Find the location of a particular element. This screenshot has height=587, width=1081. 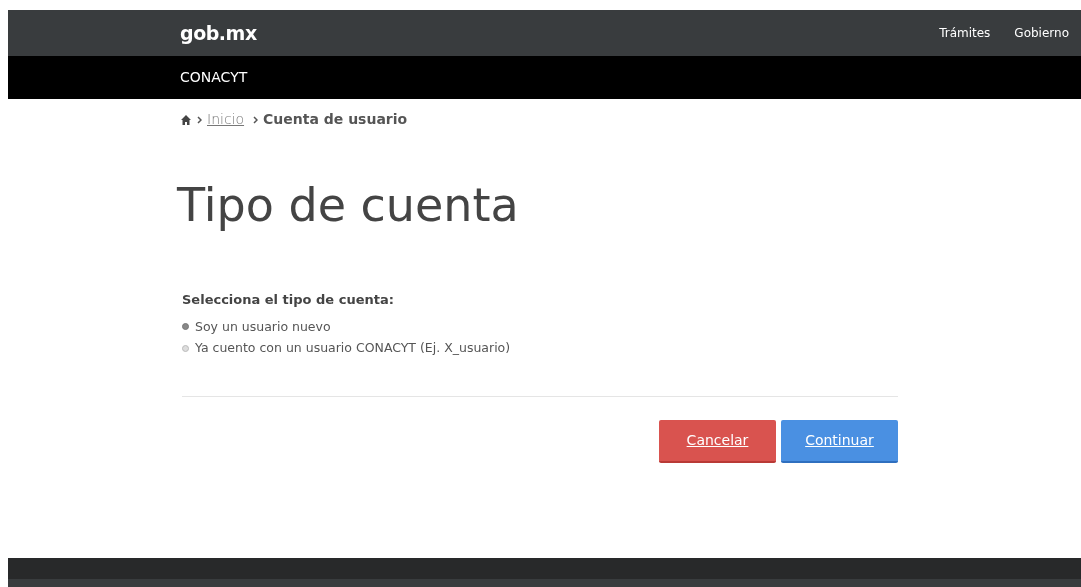

site-title: CONACYT is located at coordinates (214, 77).